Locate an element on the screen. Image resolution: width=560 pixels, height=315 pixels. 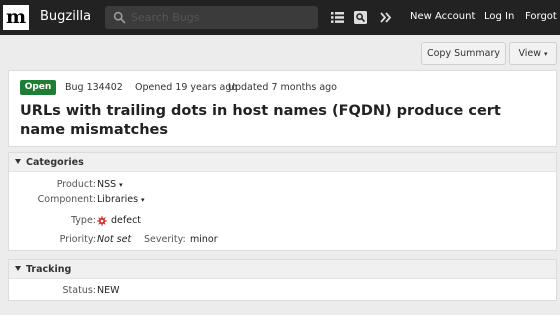
product-value: NSS ▾ is located at coordinates (110, 184).